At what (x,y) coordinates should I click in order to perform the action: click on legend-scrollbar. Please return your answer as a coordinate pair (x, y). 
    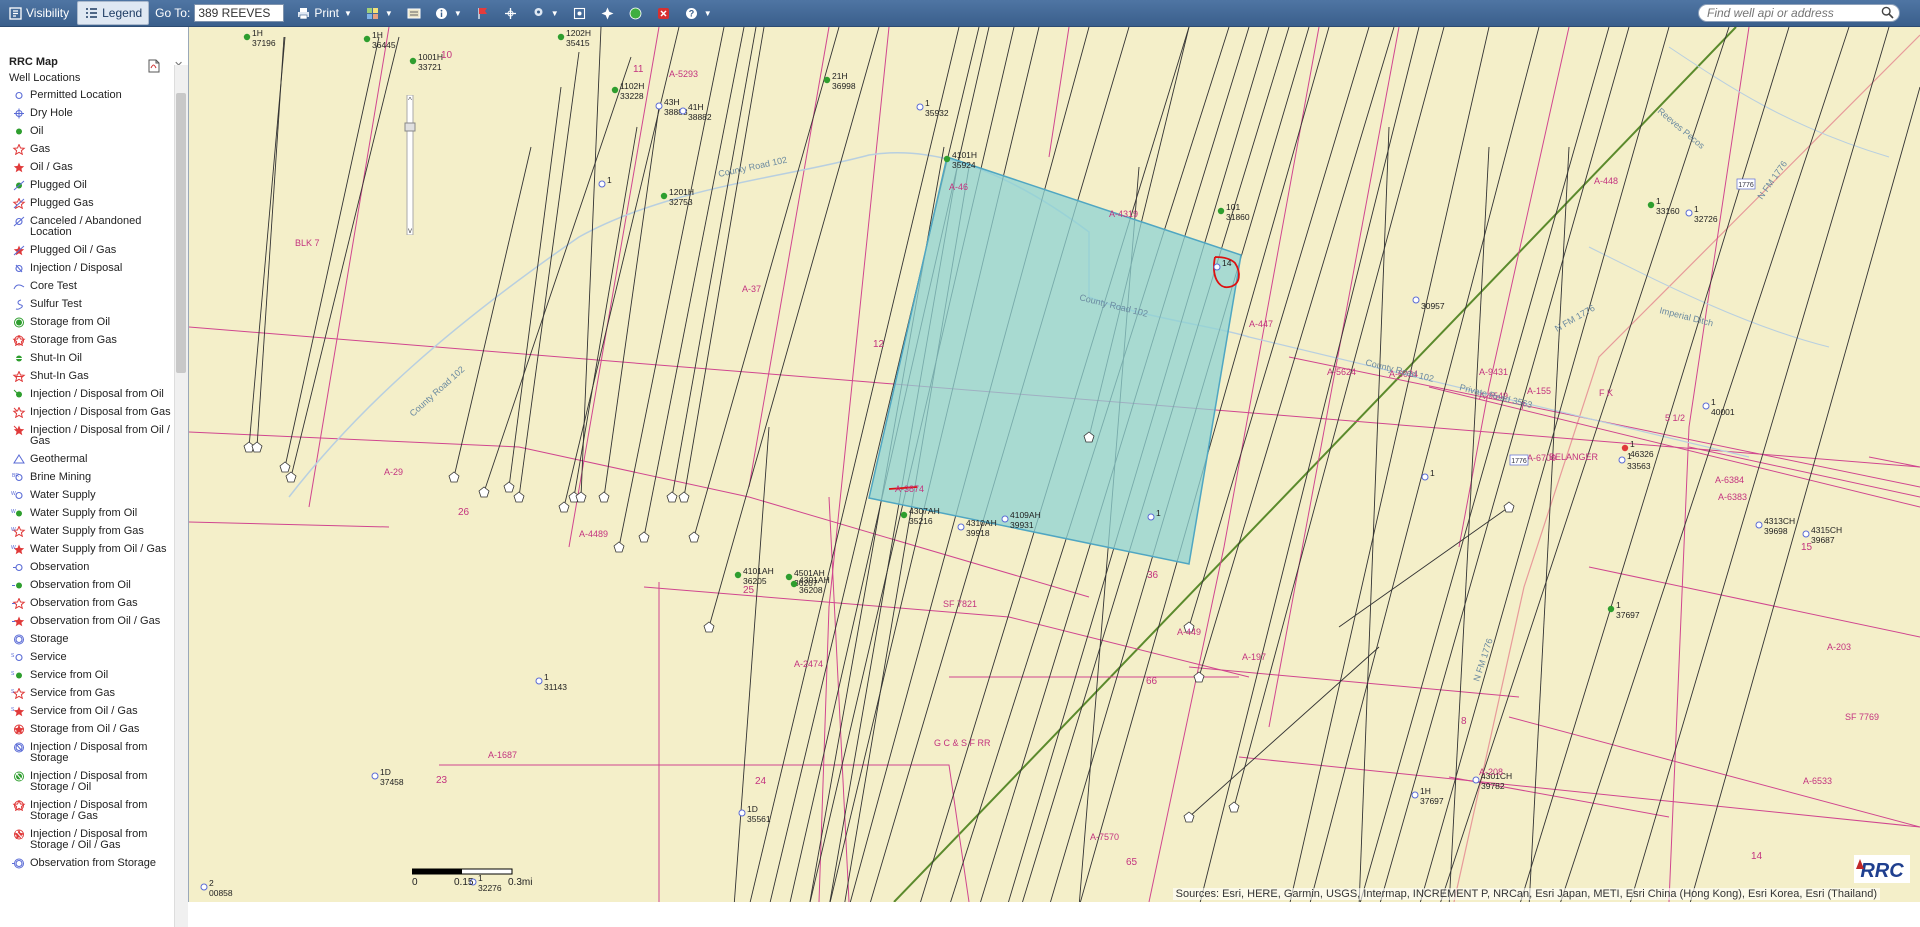
    Looking at the image, I should click on (181, 496).